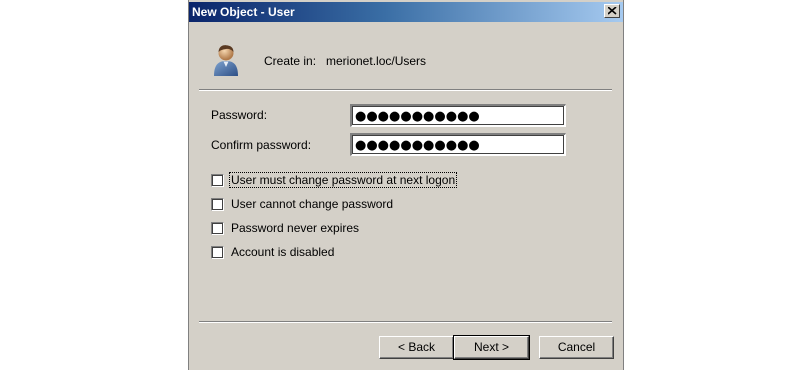 The height and width of the screenshot is (370, 800). I want to click on window-title: New Object - User, so click(243, 12).